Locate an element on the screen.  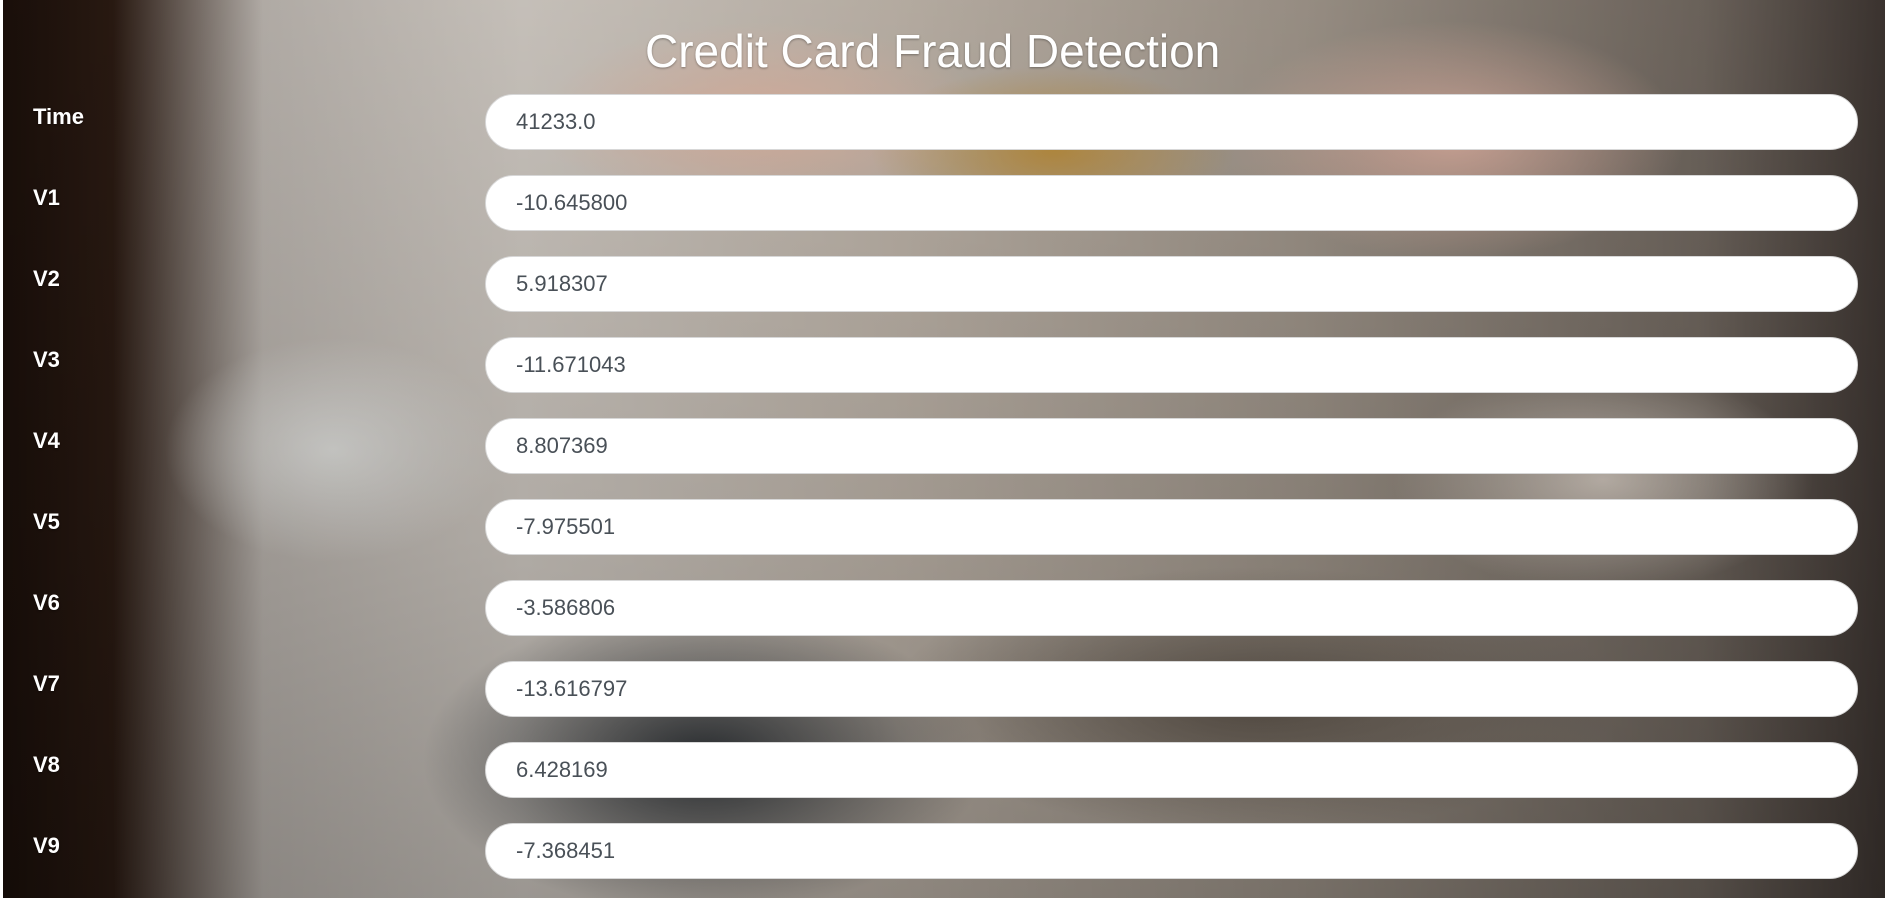
form-row-v8: V8 is located at coordinates (942, 782).